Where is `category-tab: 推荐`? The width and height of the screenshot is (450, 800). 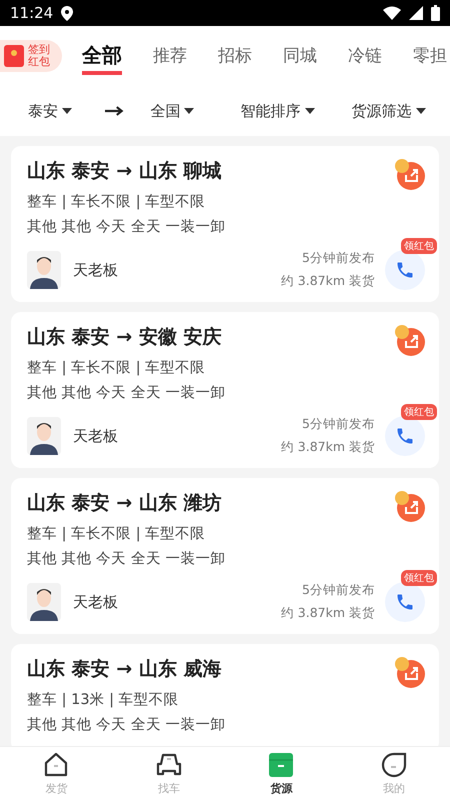 category-tab: 推荐 is located at coordinates (170, 58).